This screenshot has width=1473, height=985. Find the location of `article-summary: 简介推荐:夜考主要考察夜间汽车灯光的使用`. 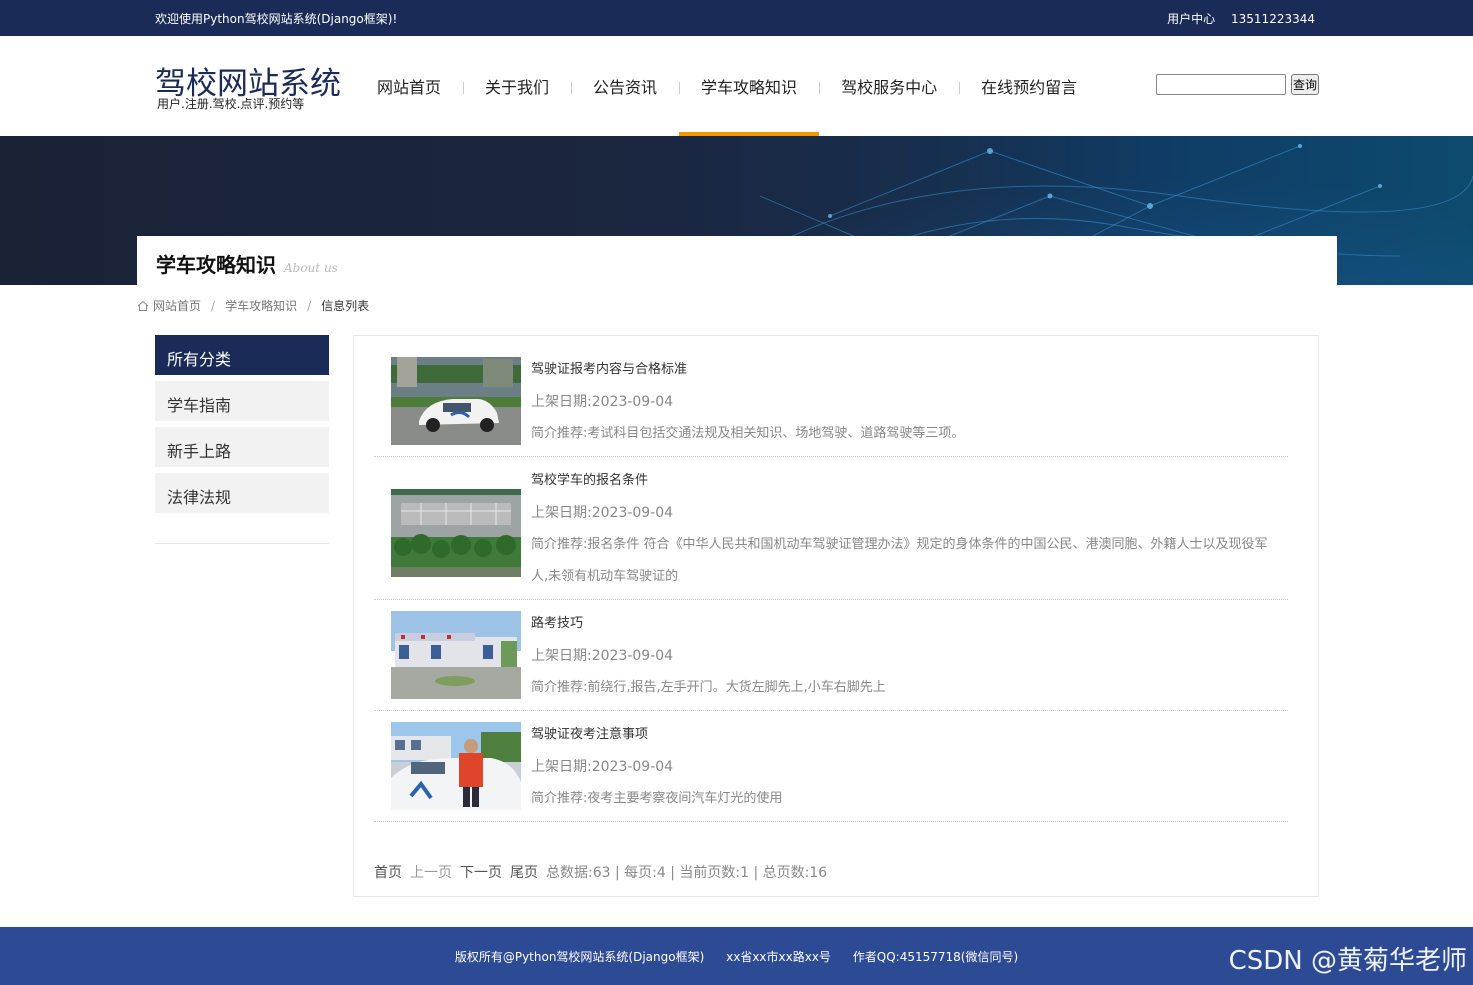

article-summary: 简介推荐:夜考主要考察夜间汽车灯光的使用 is located at coordinates (657, 798).